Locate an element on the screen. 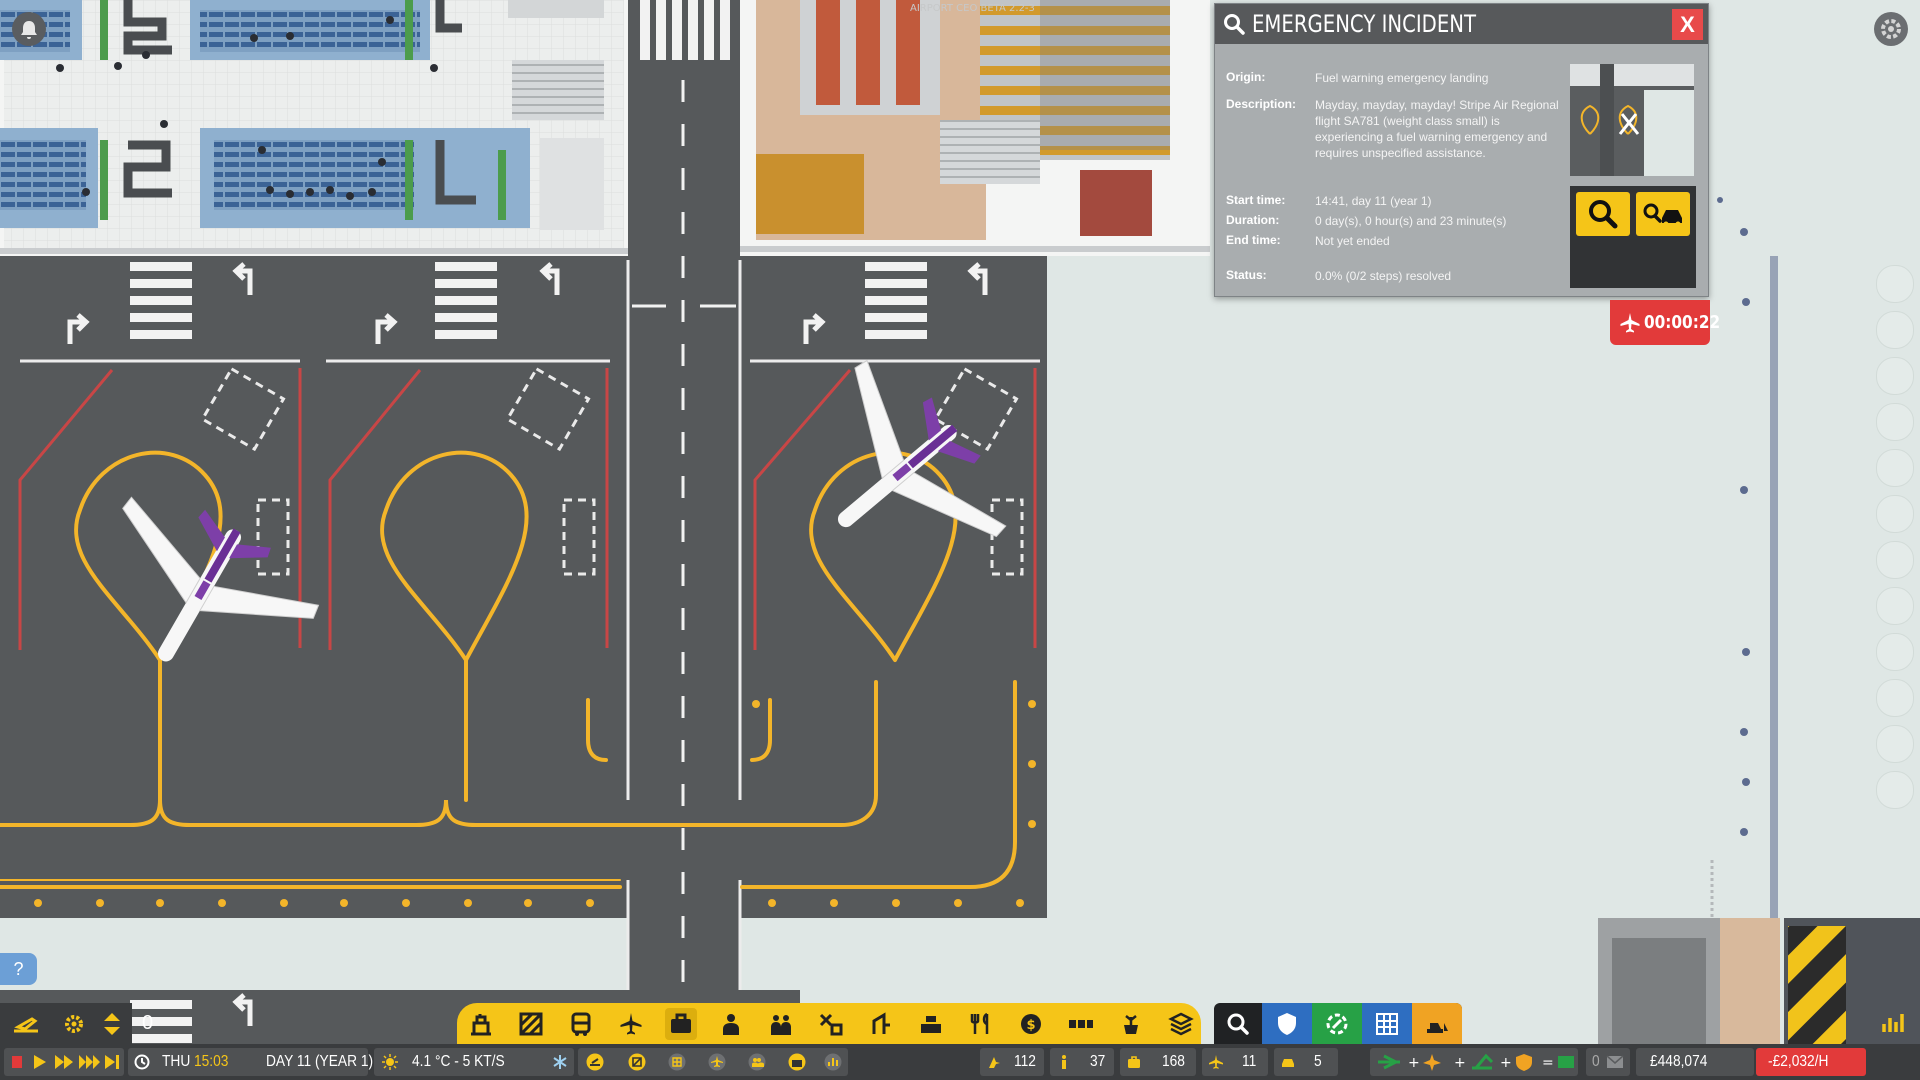 This screenshot has width=1920, height=1080. suitcase-icon is located at coordinates (797, 1062).